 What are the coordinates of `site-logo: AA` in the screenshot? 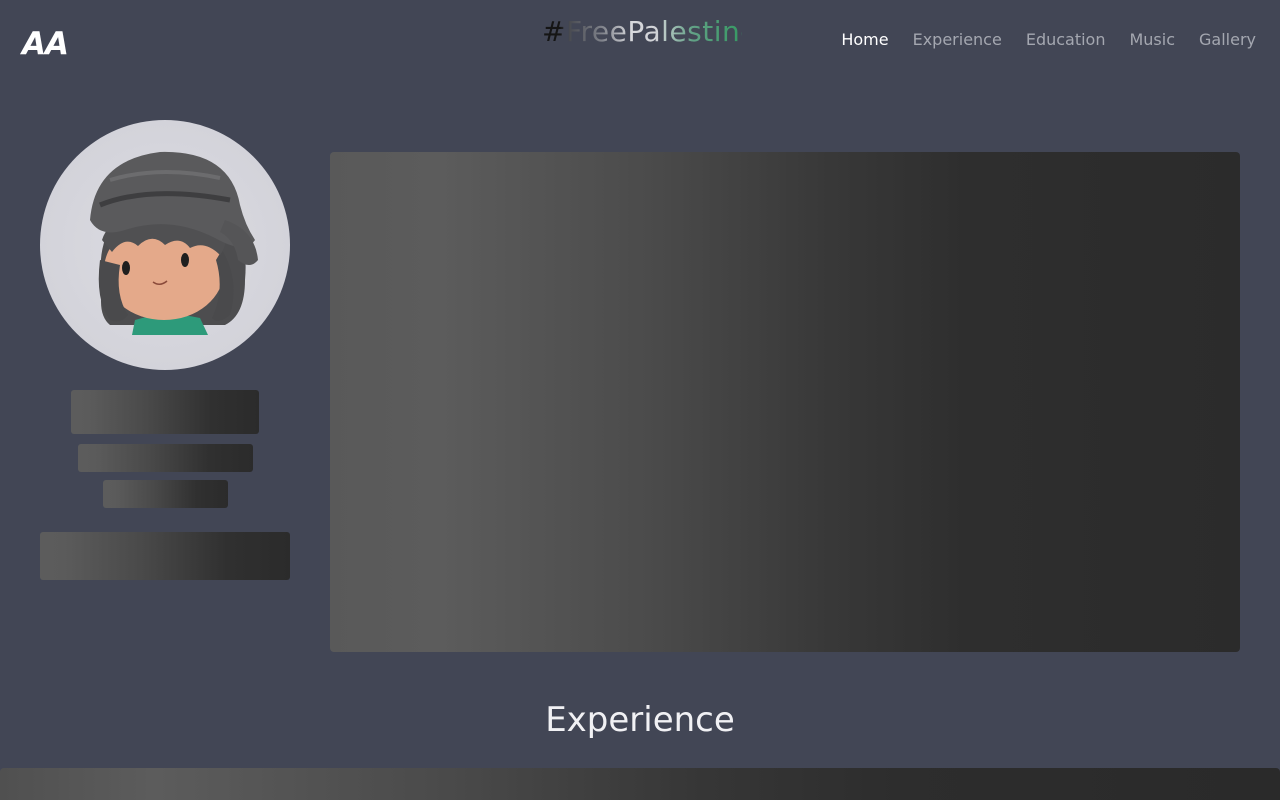 It's located at (45, 44).